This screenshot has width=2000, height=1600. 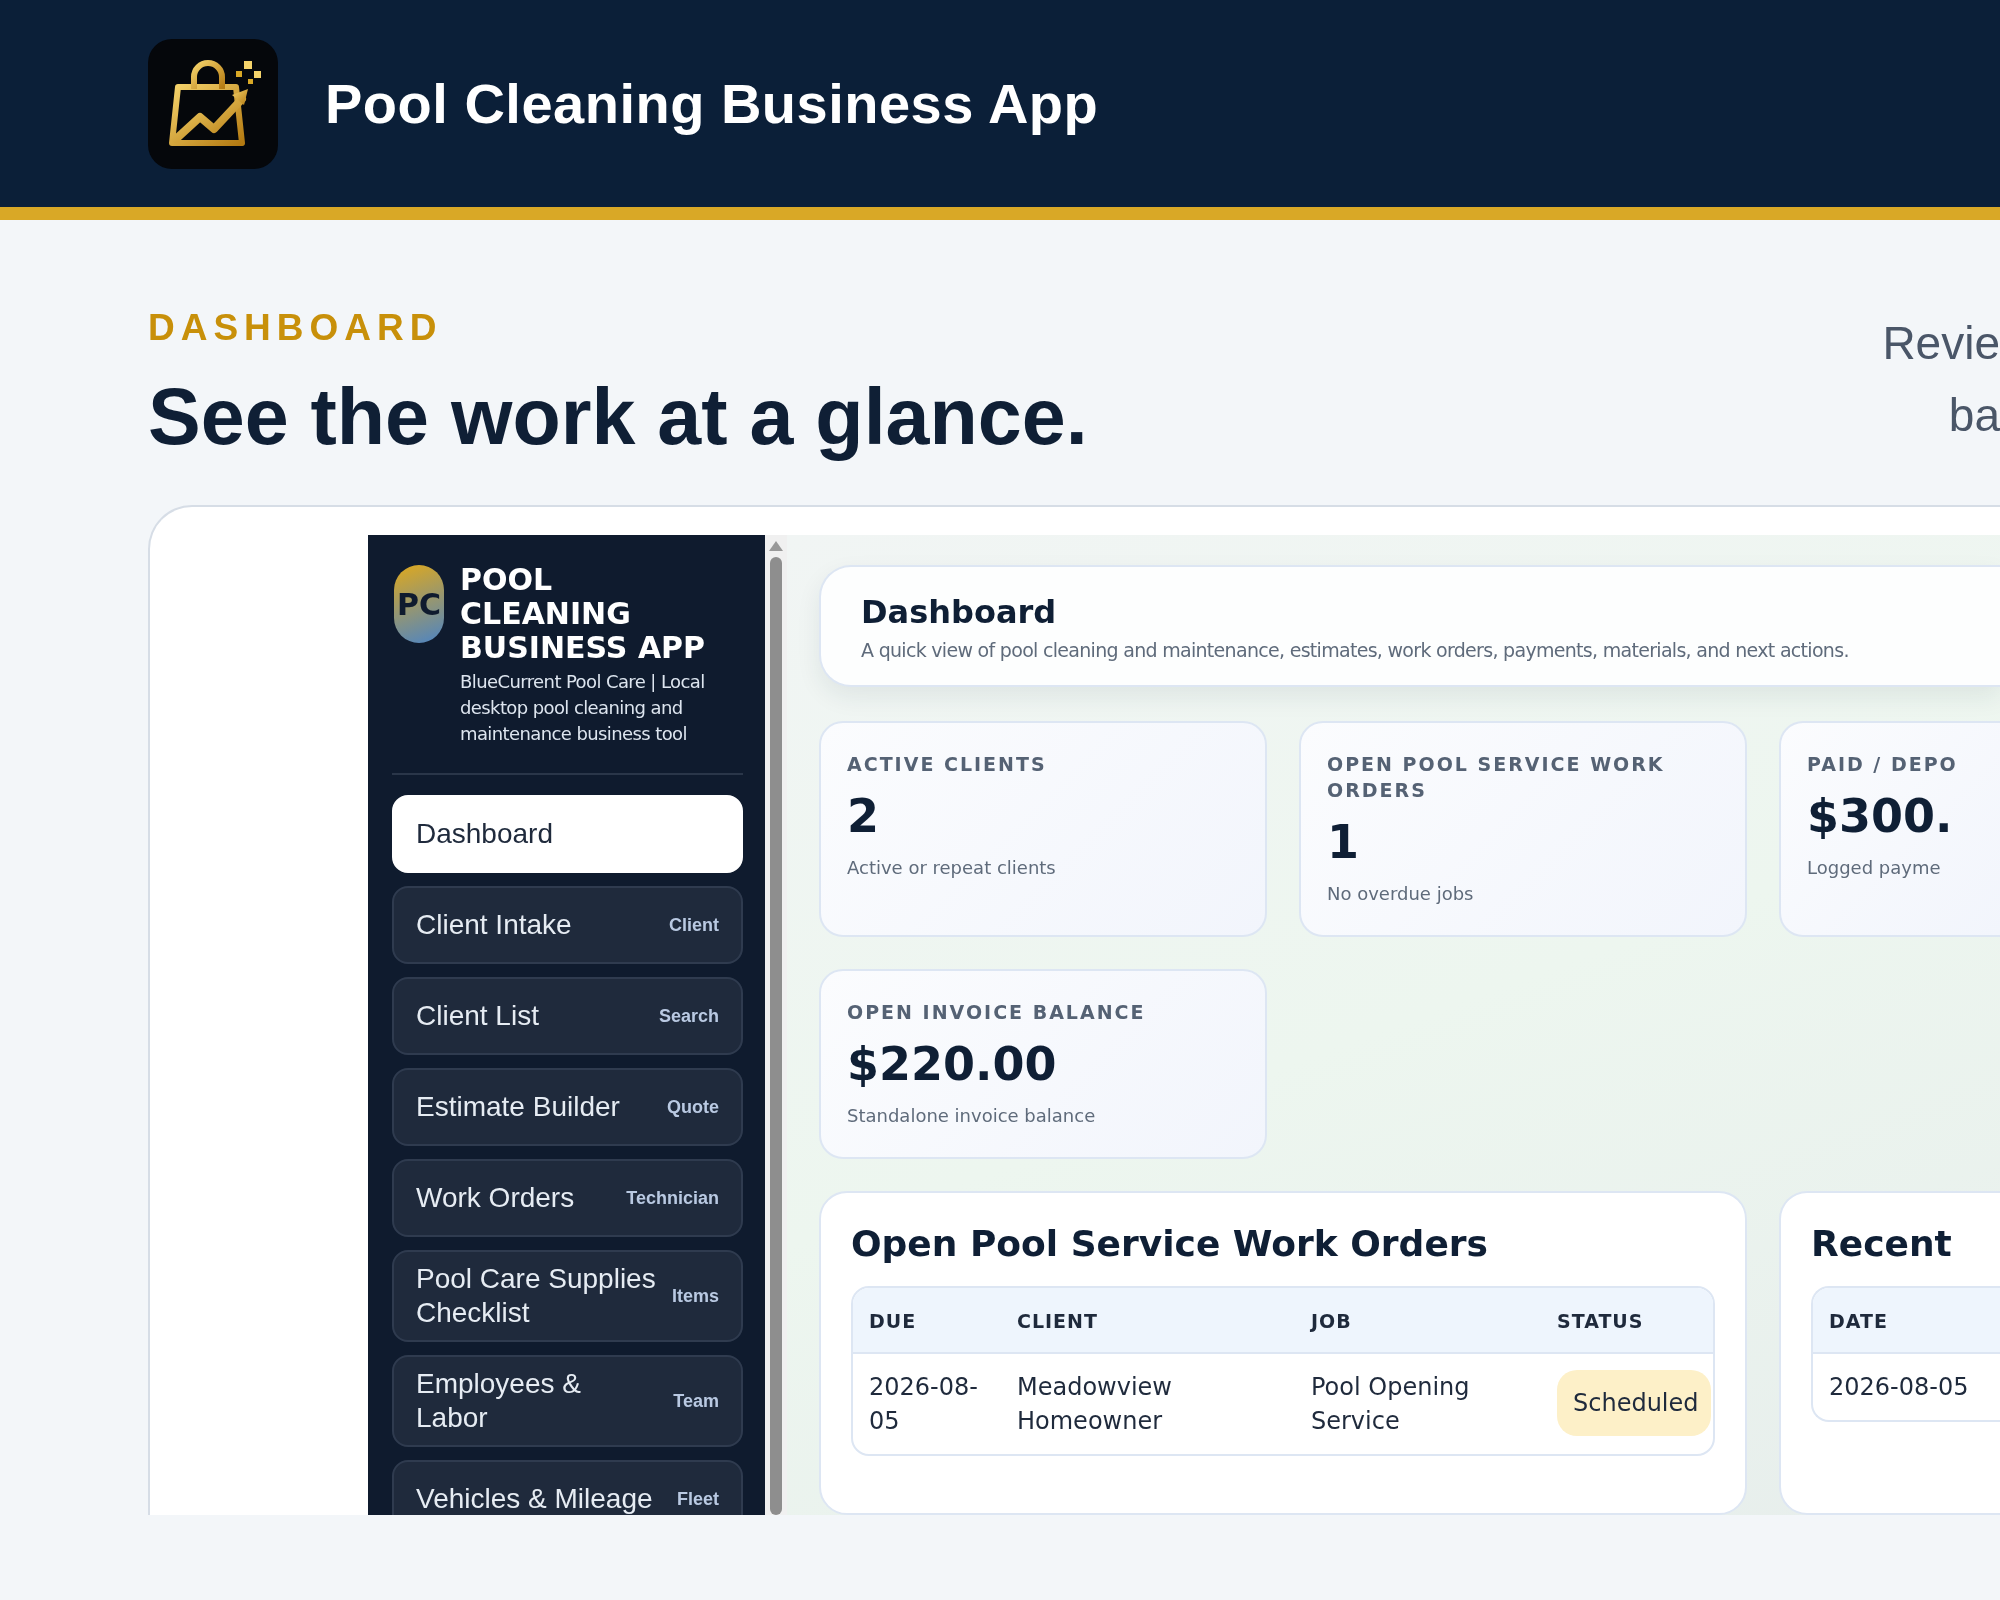 What do you see at coordinates (567, 1107) in the screenshot?
I see `sidebar-nav-item: Estimate Builder Quote` at bounding box center [567, 1107].